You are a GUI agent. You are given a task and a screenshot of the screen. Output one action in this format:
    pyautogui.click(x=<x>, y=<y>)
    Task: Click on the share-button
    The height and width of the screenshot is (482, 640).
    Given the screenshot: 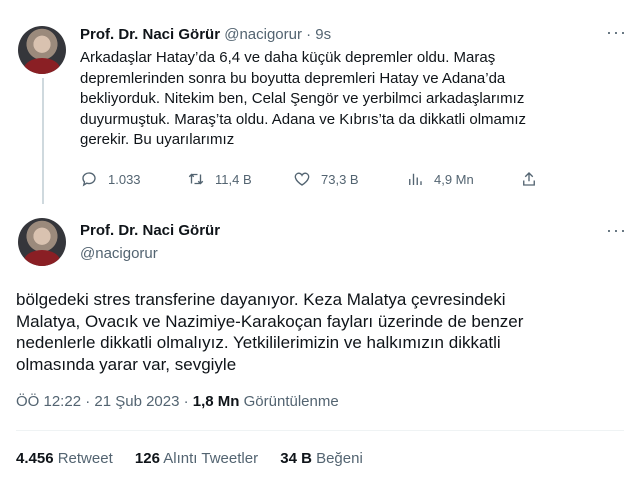 What is the action you would take?
    pyautogui.click(x=534, y=179)
    